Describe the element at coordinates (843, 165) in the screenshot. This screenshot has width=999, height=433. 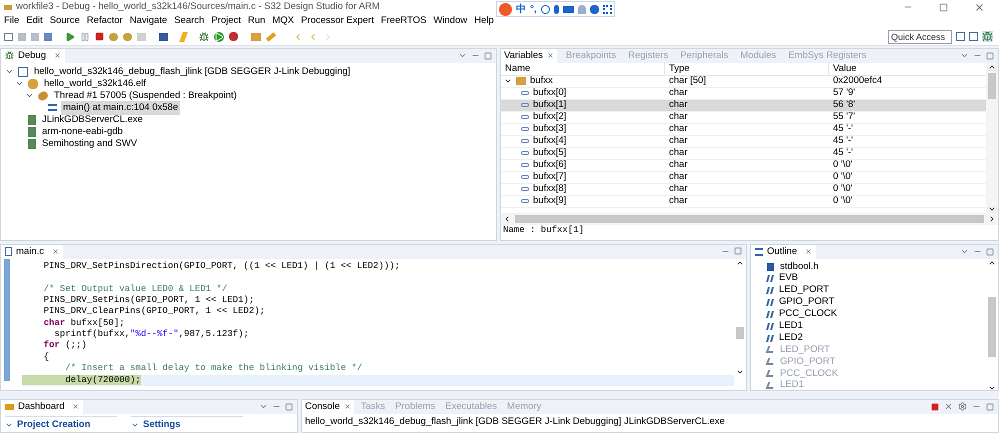
I see `variable-value: 0 '\0'` at that location.